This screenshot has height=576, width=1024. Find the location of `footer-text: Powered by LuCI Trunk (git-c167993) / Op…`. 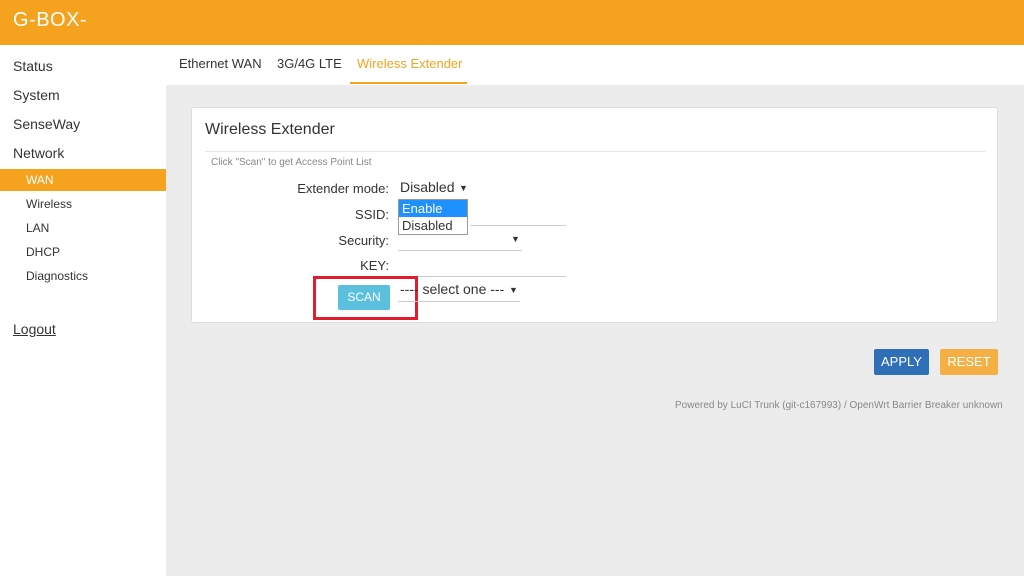

footer-text: Powered by LuCI Trunk (git-c167993) / Op… is located at coordinates (839, 405).